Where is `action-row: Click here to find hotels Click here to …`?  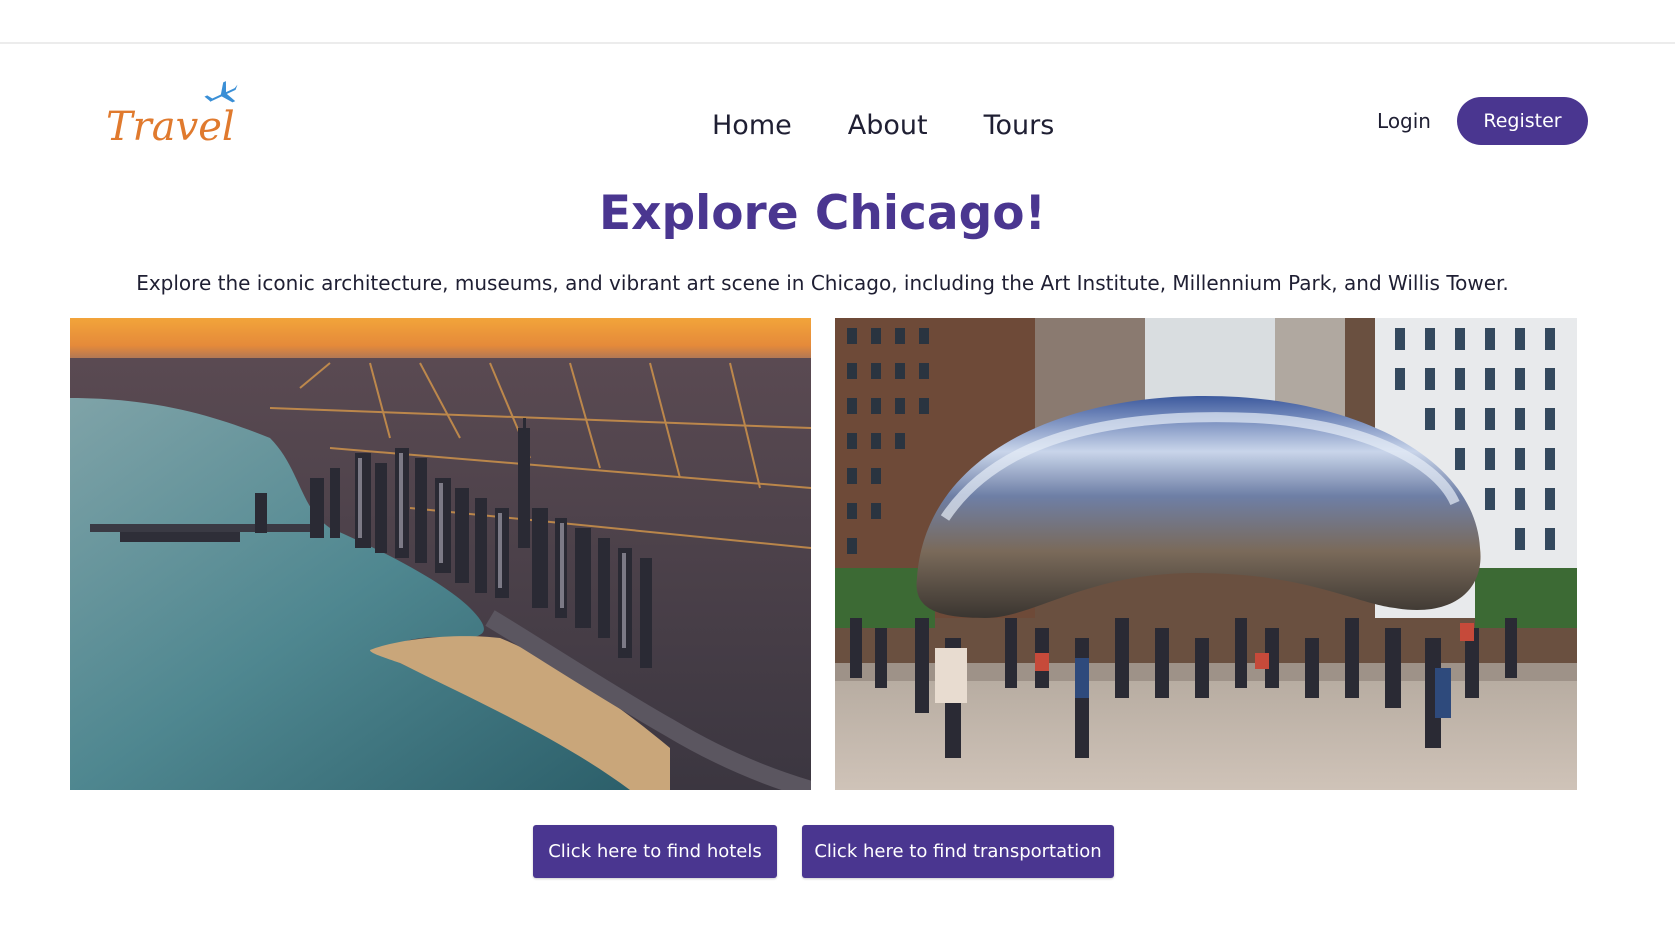
action-row: Click here to find hotels Click here to … is located at coordinates (837, 851).